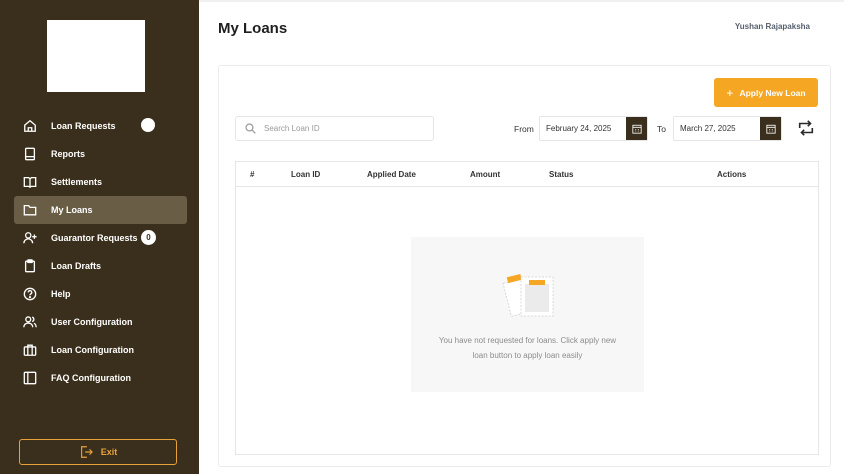  I want to click on sidebar-item-loan-requests: Loan Requests, so click(100, 126).